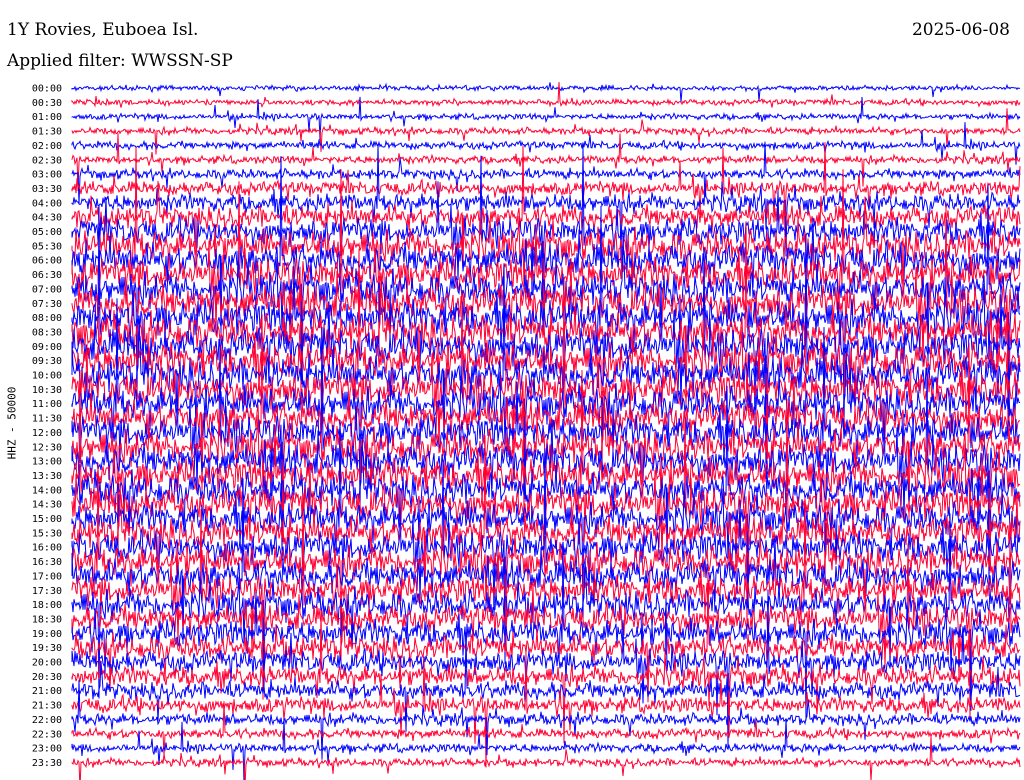 Image resolution: width=1024 pixels, height=780 pixels. Describe the element at coordinates (47, 160) in the screenshot. I see `time-tick-label: 02:30` at that location.